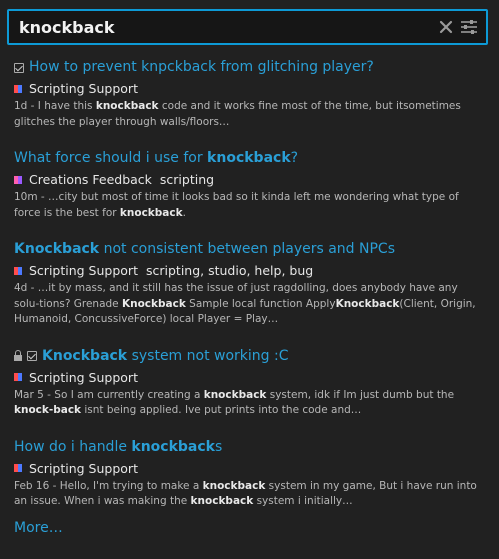  I want to click on excerpt-text: 1d - I have this, so click(55, 106).